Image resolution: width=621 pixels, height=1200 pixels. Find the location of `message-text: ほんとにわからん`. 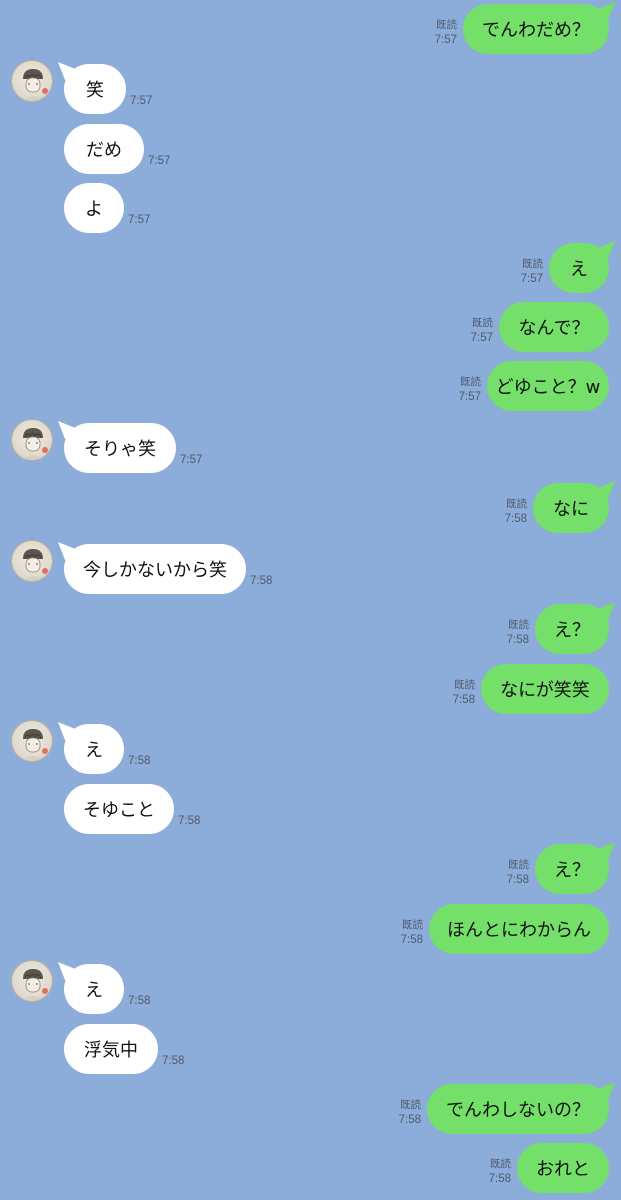

message-text: ほんとにわからん is located at coordinates (519, 930).